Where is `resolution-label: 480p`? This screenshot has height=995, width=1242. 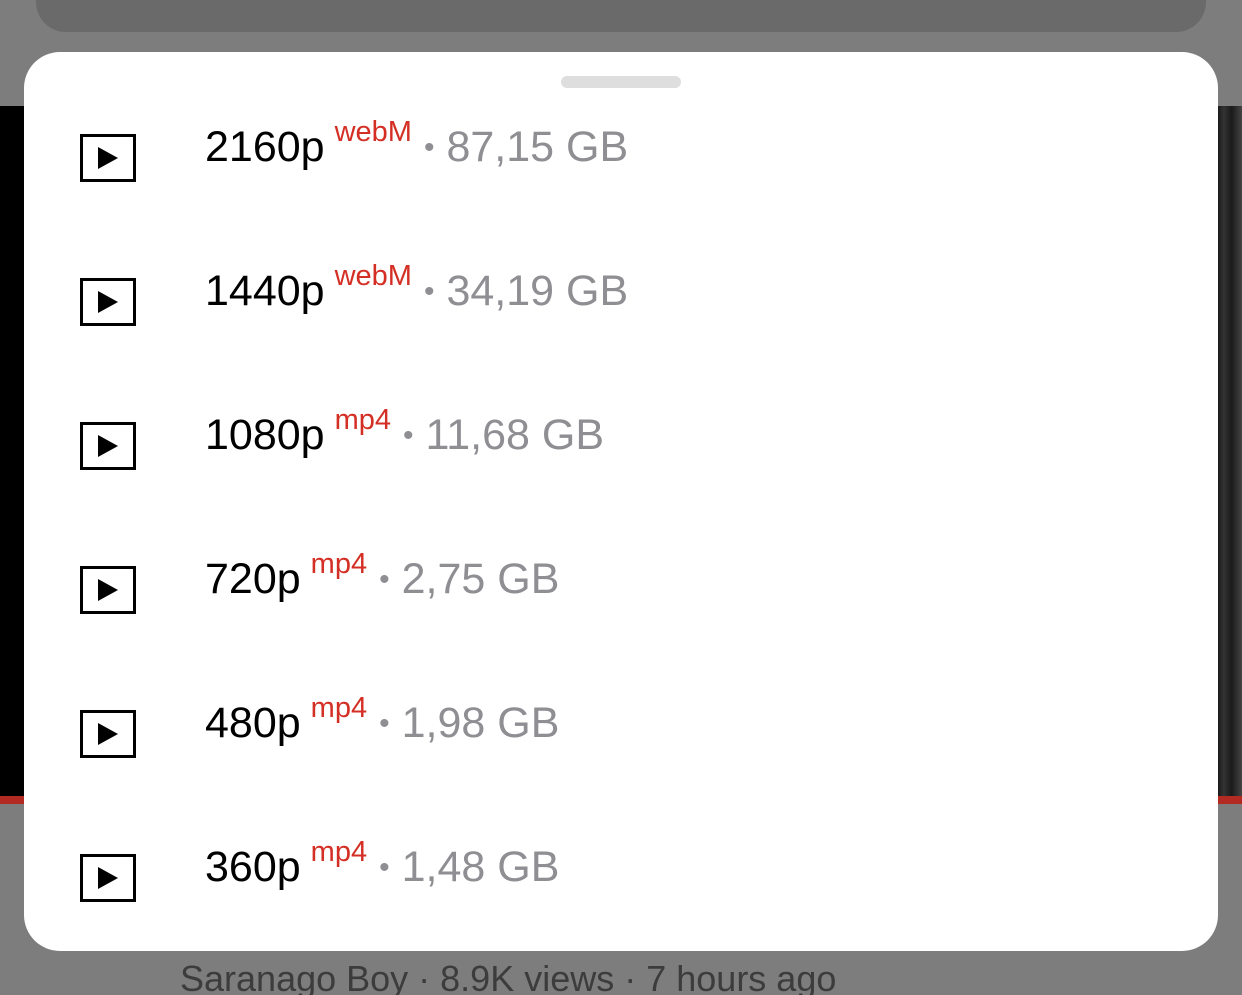 resolution-label: 480p is located at coordinates (253, 723).